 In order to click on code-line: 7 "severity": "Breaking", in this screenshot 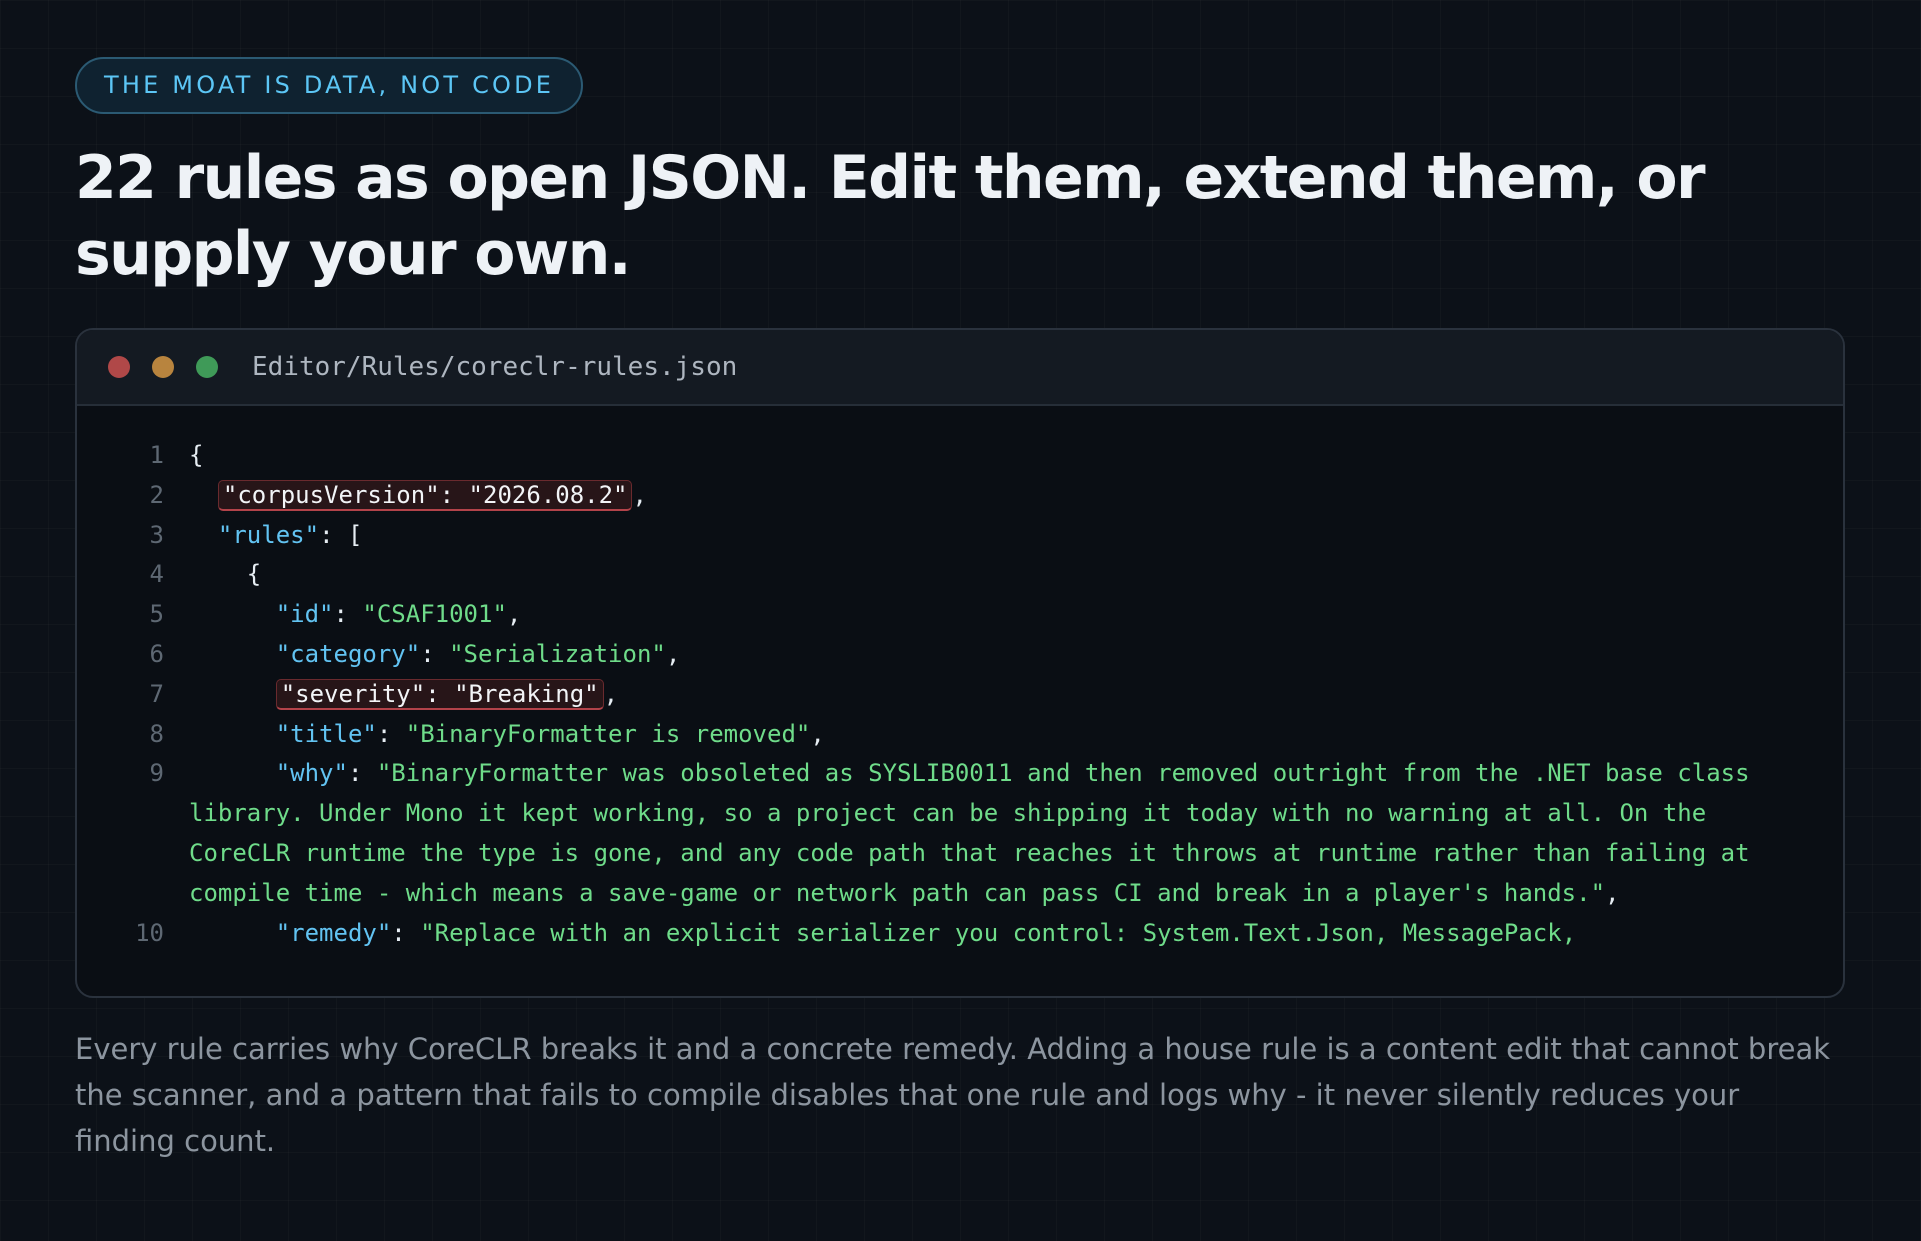, I will do `click(960, 695)`.